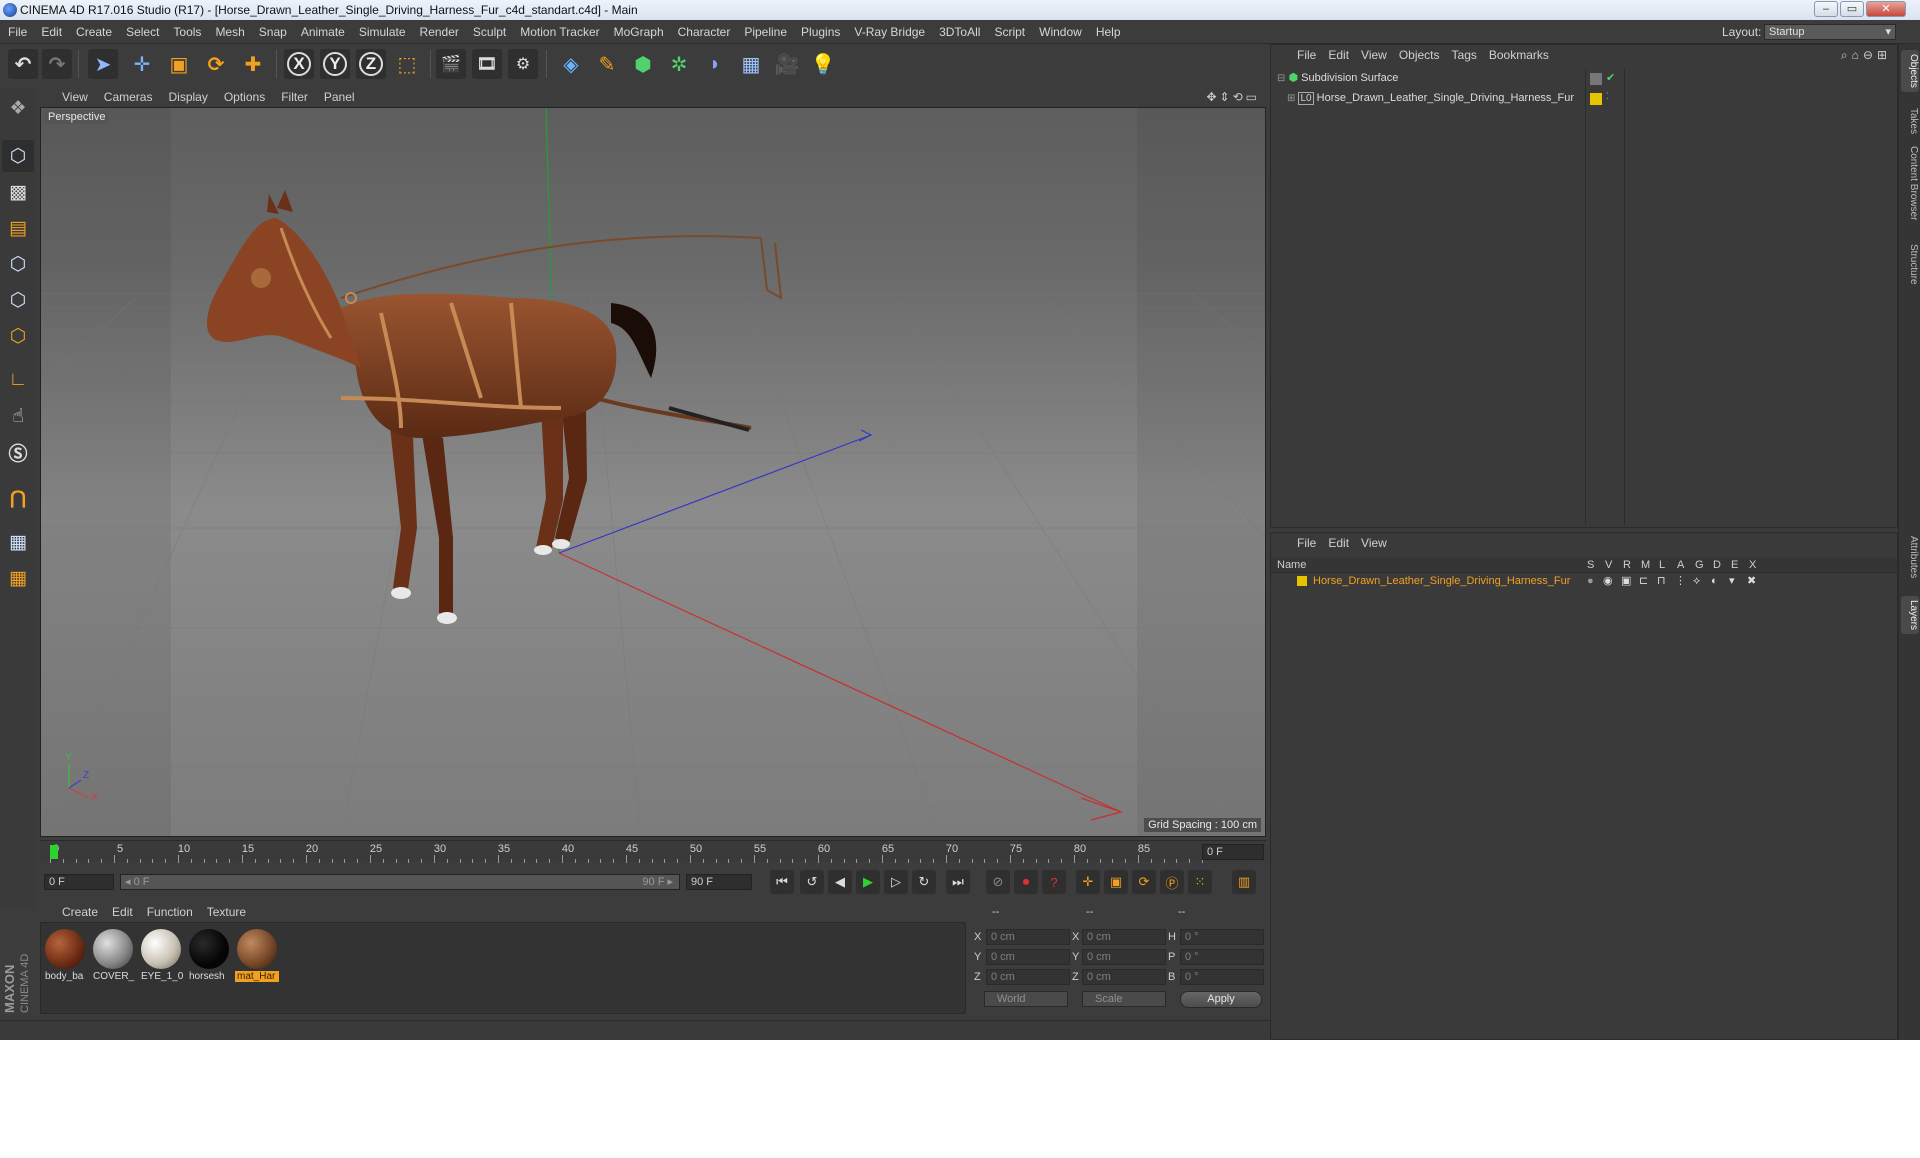 The width and height of the screenshot is (1920, 1158). I want to click on timeline-ruler: 051015202530354045505560657075808590, so click(632, 852).